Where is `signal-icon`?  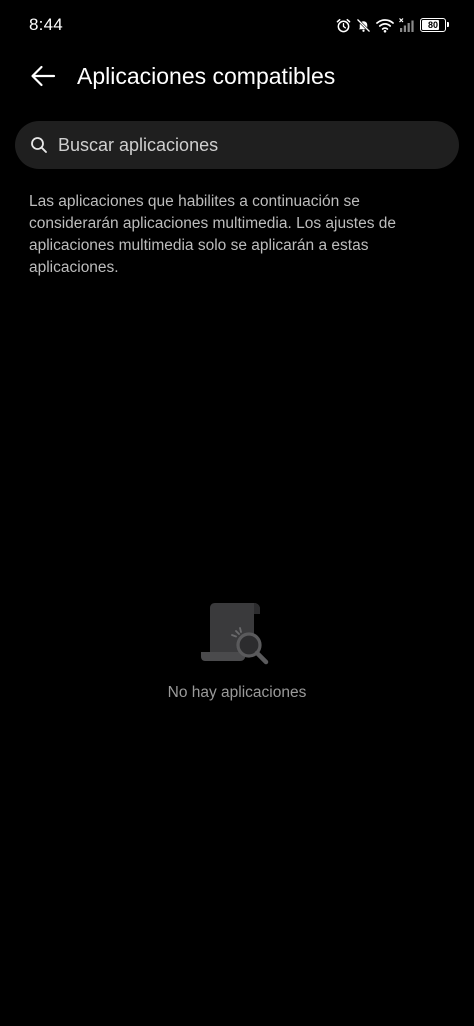
signal-icon is located at coordinates (407, 25).